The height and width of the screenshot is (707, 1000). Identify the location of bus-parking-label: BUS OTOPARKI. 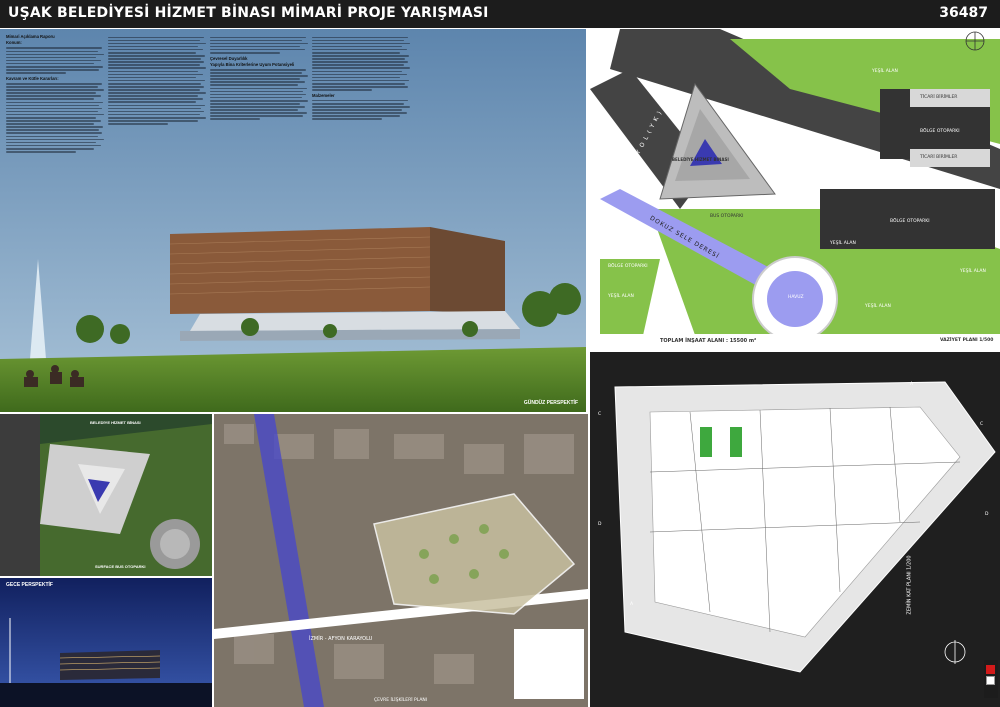
(727, 216).